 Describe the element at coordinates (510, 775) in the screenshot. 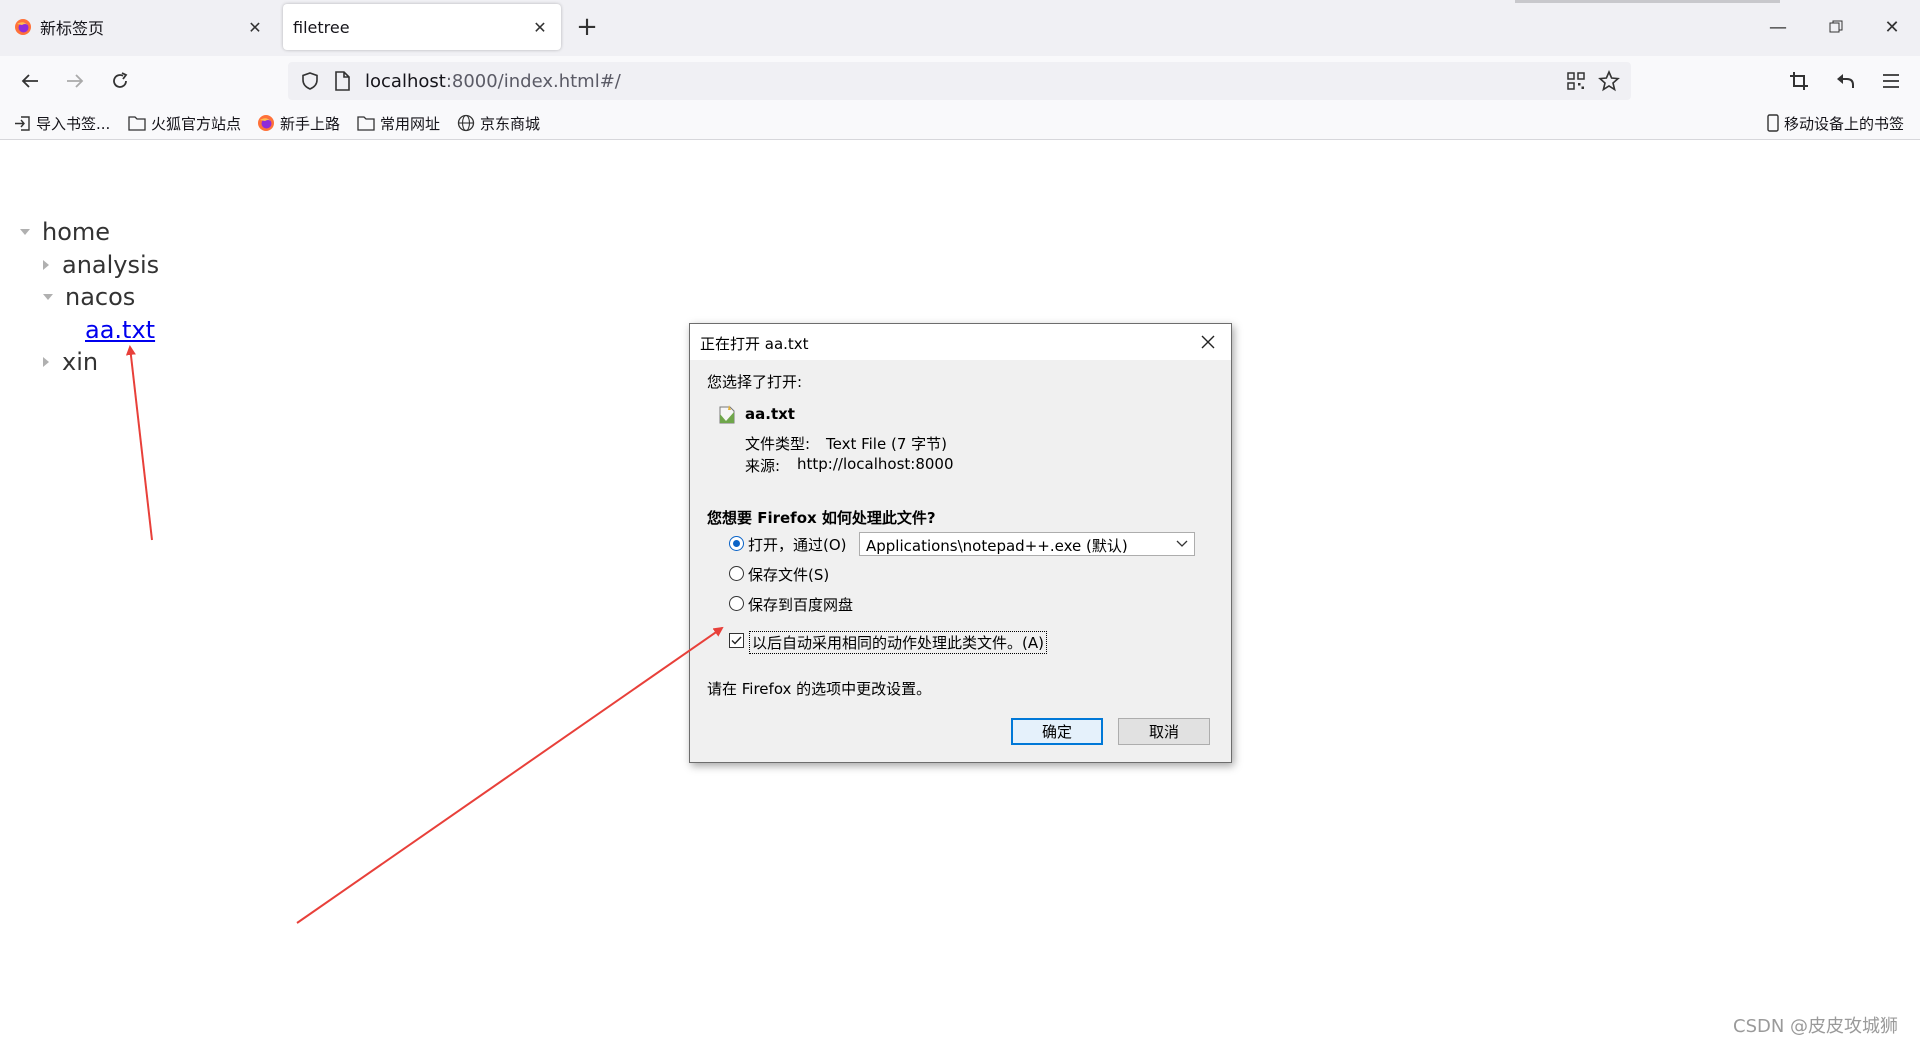

I see `arrow-to-checkbox` at that location.